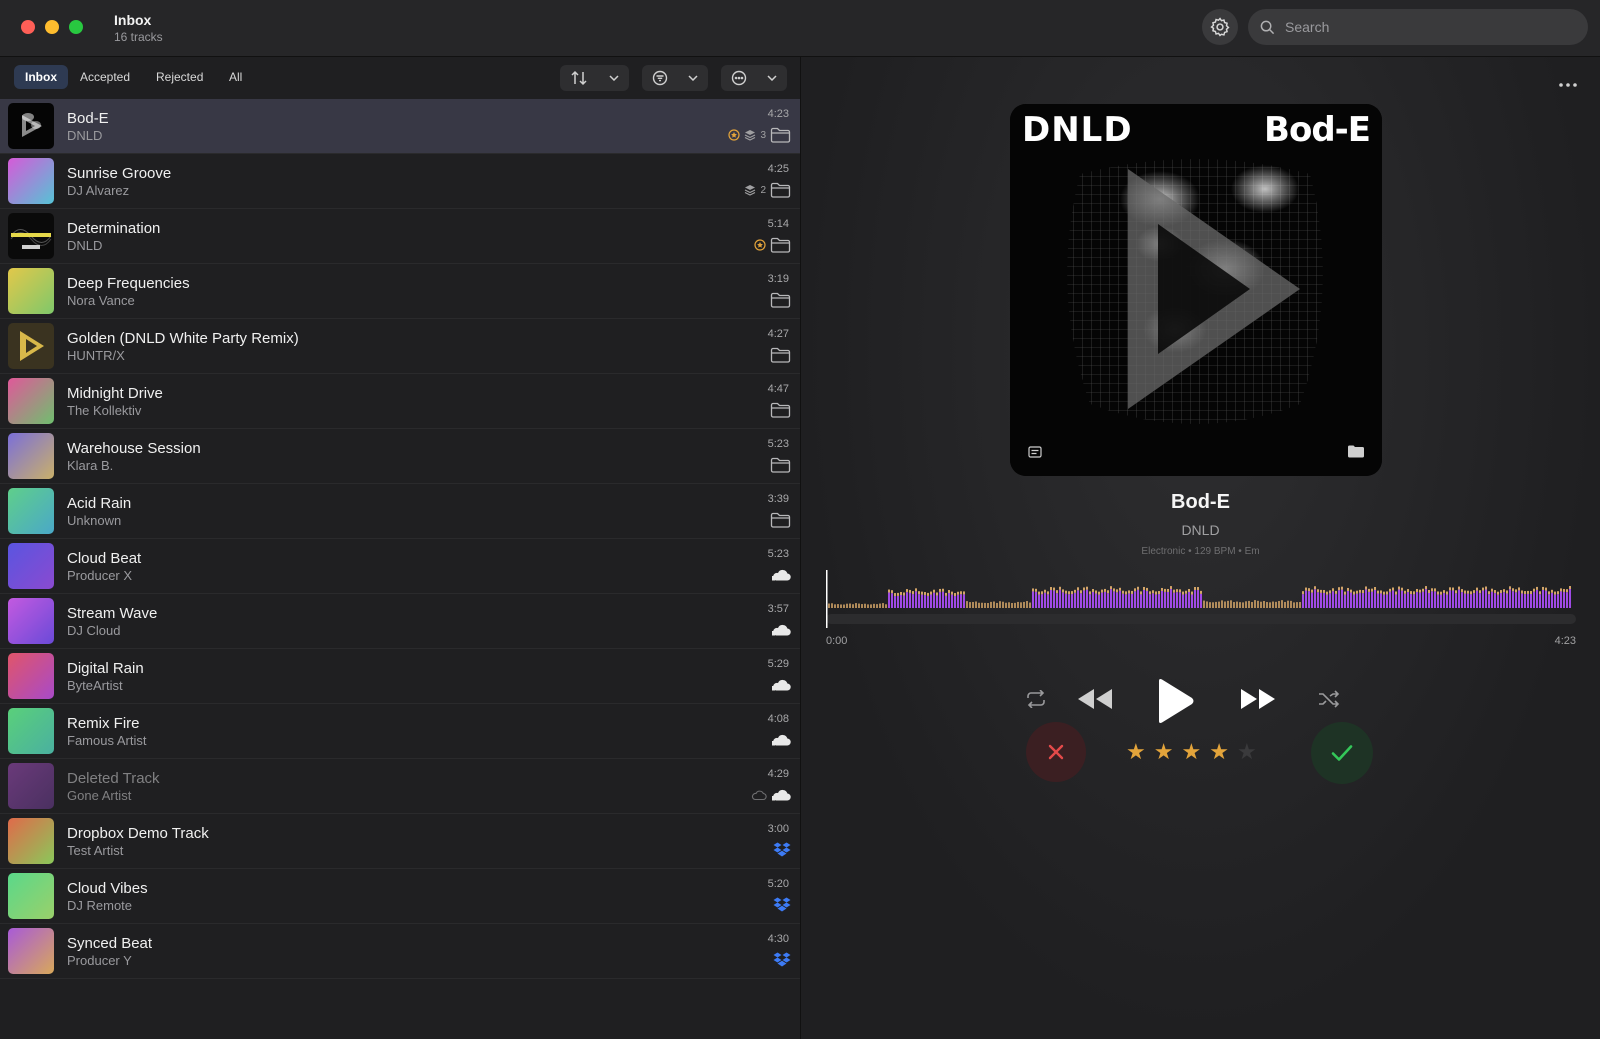 Image resolution: width=1600 pixels, height=1039 pixels. I want to click on track-row: Deep Frequencies Nora Vance 3:19, so click(400, 291).